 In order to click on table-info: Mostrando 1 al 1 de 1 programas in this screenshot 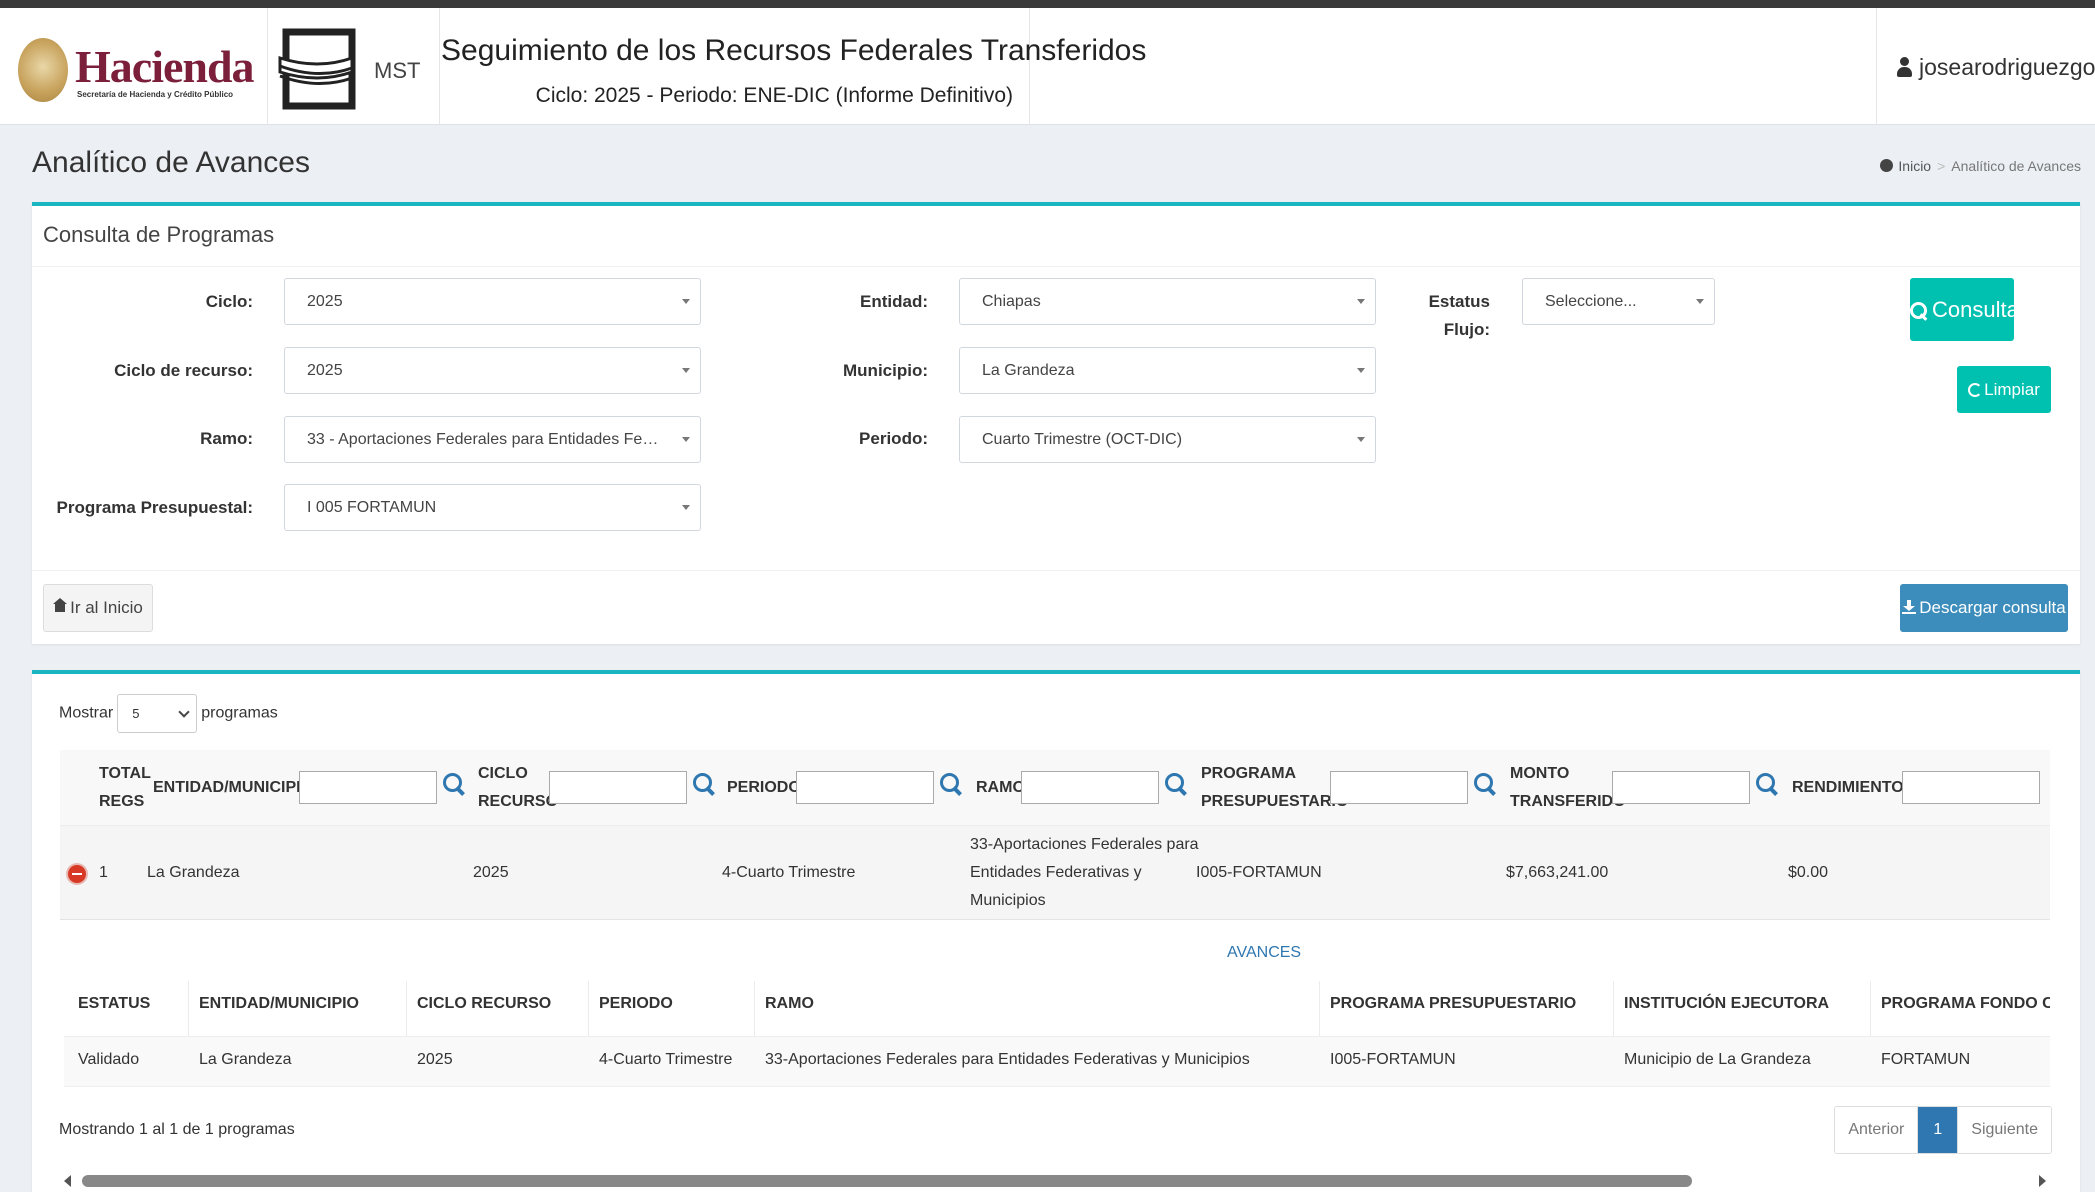, I will do `click(177, 1129)`.